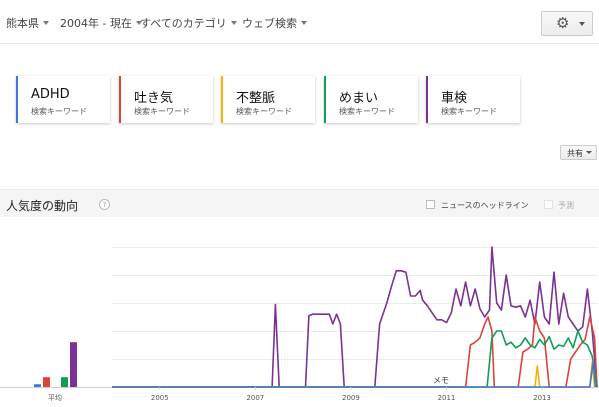 The height and width of the screenshot is (407, 599). I want to click on term-card-adhd: ADHD 検索キーワード, so click(63, 99).